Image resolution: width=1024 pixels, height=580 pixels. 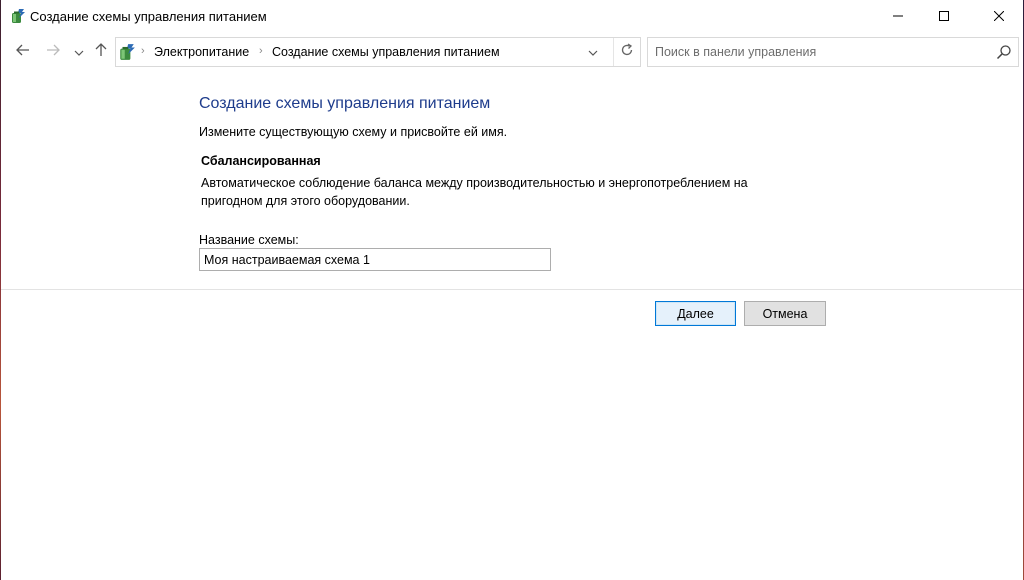 I want to click on refresh-button, so click(x=626, y=52).